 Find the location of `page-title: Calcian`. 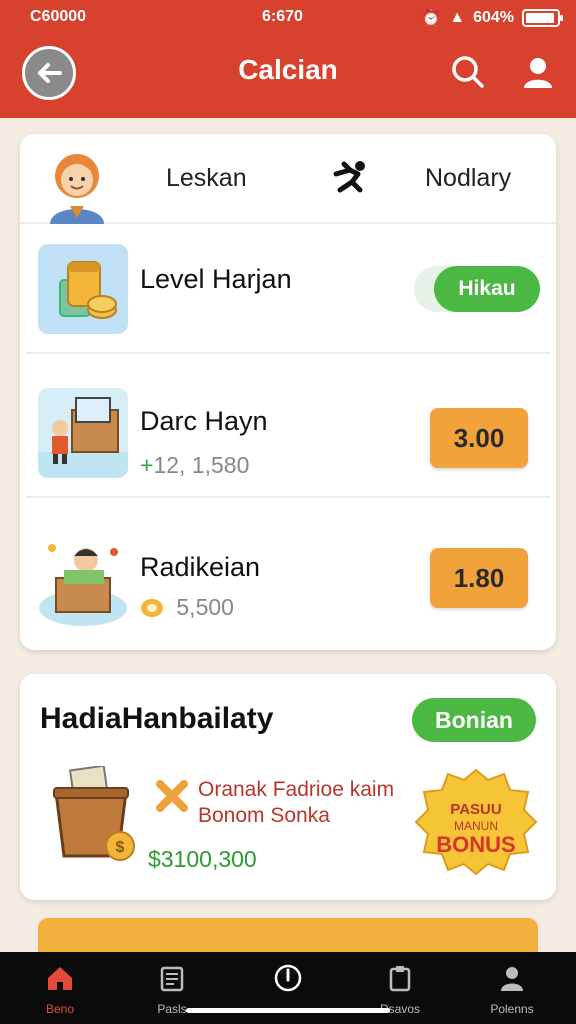

page-title: Calcian is located at coordinates (288, 69).